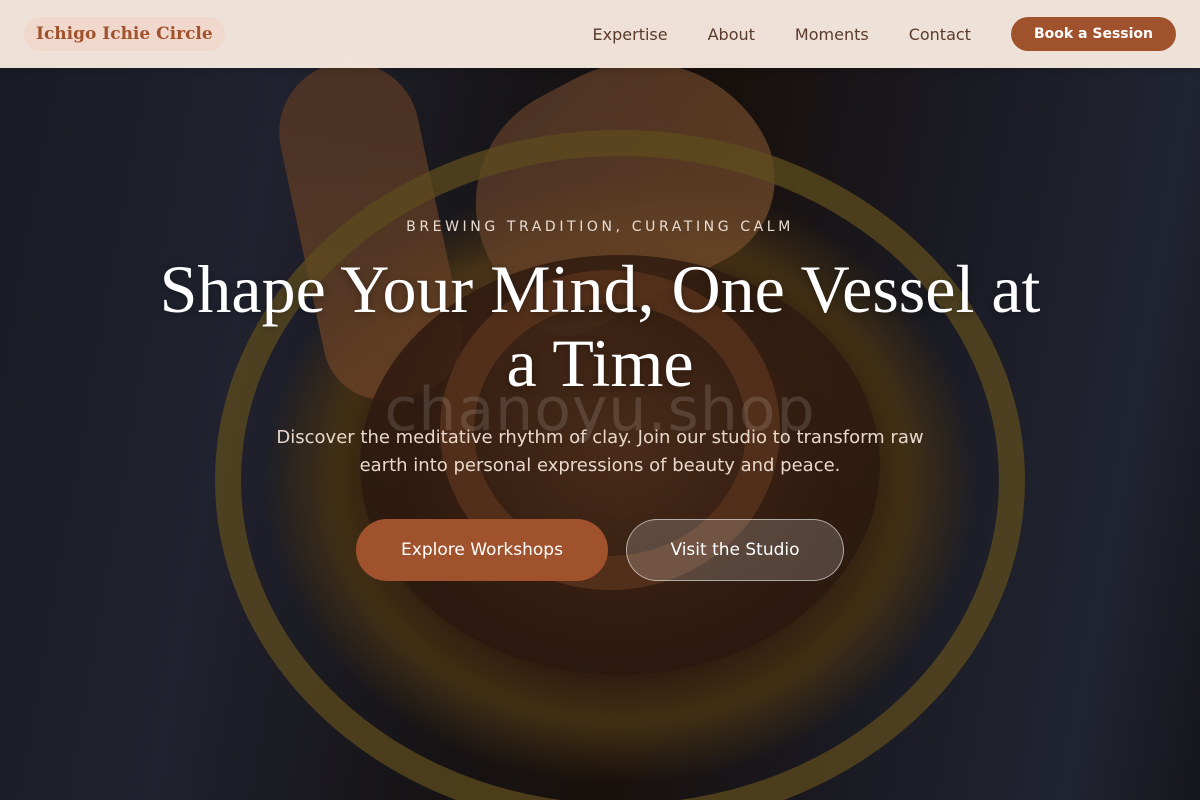  Describe the element at coordinates (600, 227) in the screenshot. I see `hero-eyebrow: BREWING TRADITION, CURATING CALM` at that location.